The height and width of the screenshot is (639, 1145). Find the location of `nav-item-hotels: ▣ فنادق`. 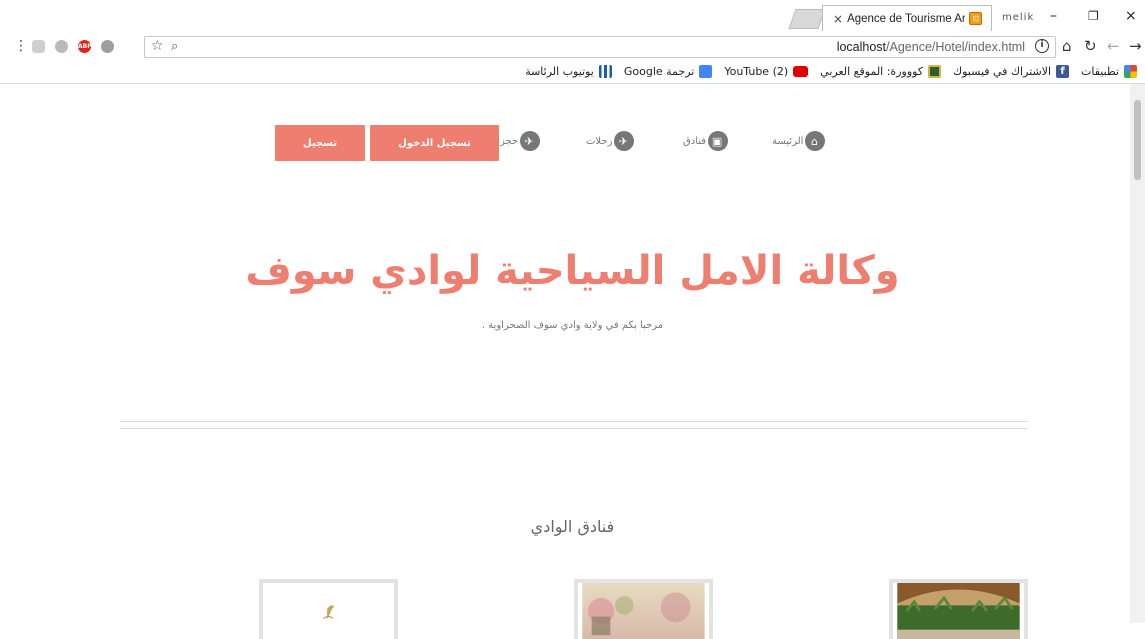

nav-item-hotels: ▣ فنادق is located at coordinates (706, 141).